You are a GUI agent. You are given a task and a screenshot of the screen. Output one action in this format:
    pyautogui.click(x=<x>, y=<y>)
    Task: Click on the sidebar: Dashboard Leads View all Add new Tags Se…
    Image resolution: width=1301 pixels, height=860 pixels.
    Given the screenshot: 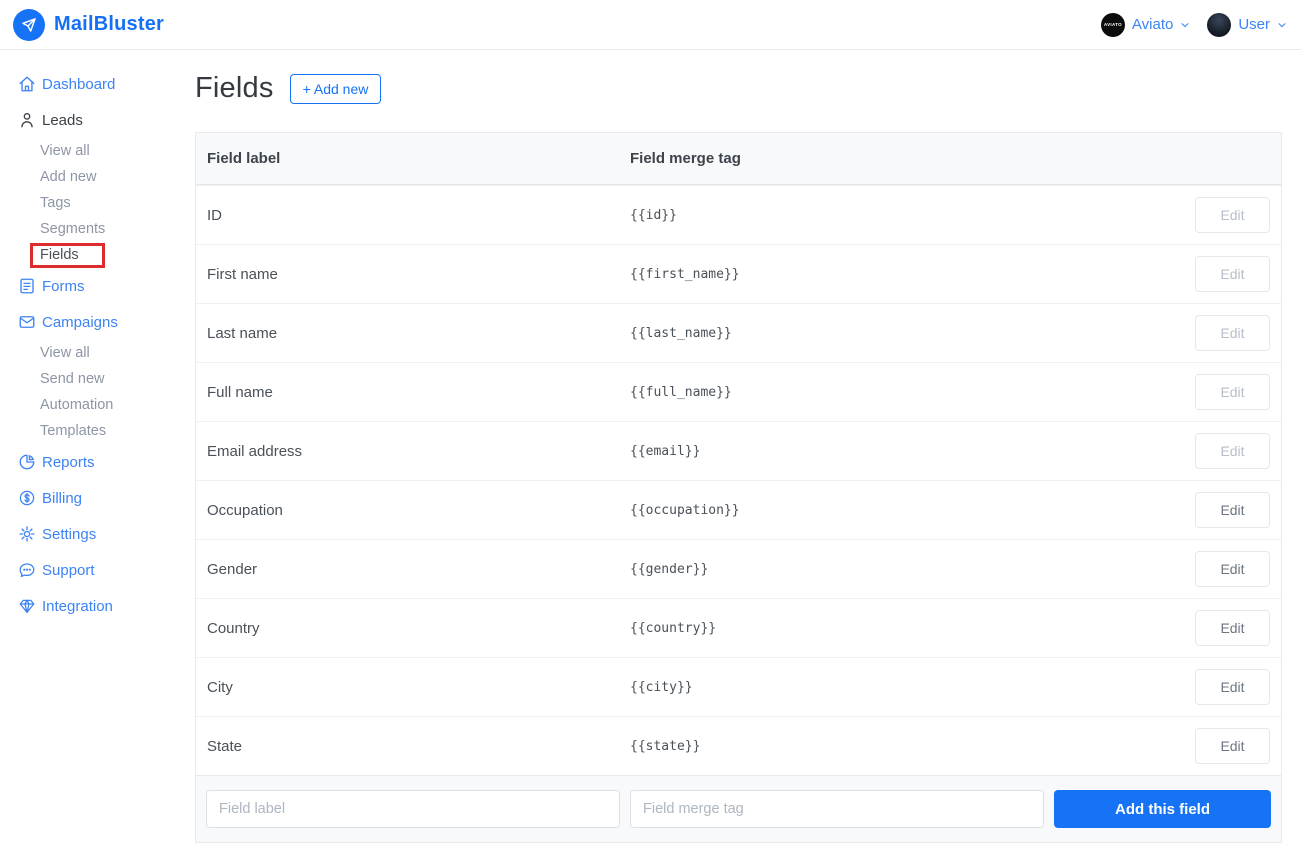 What is the action you would take?
    pyautogui.click(x=97, y=337)
    